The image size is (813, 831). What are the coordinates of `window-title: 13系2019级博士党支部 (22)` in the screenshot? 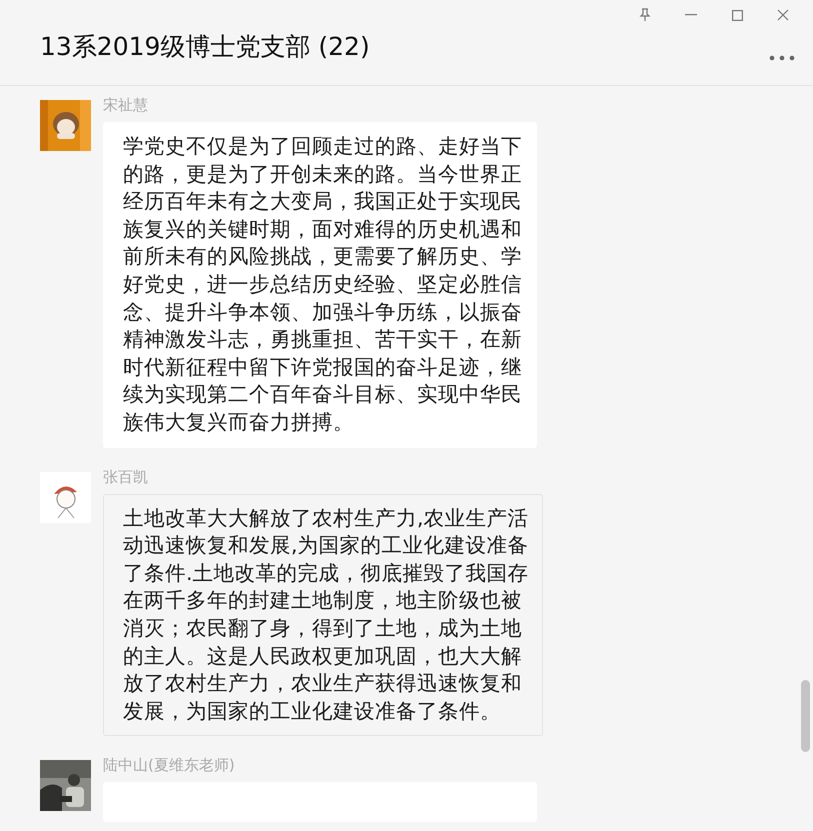 It's located at (205, 47).